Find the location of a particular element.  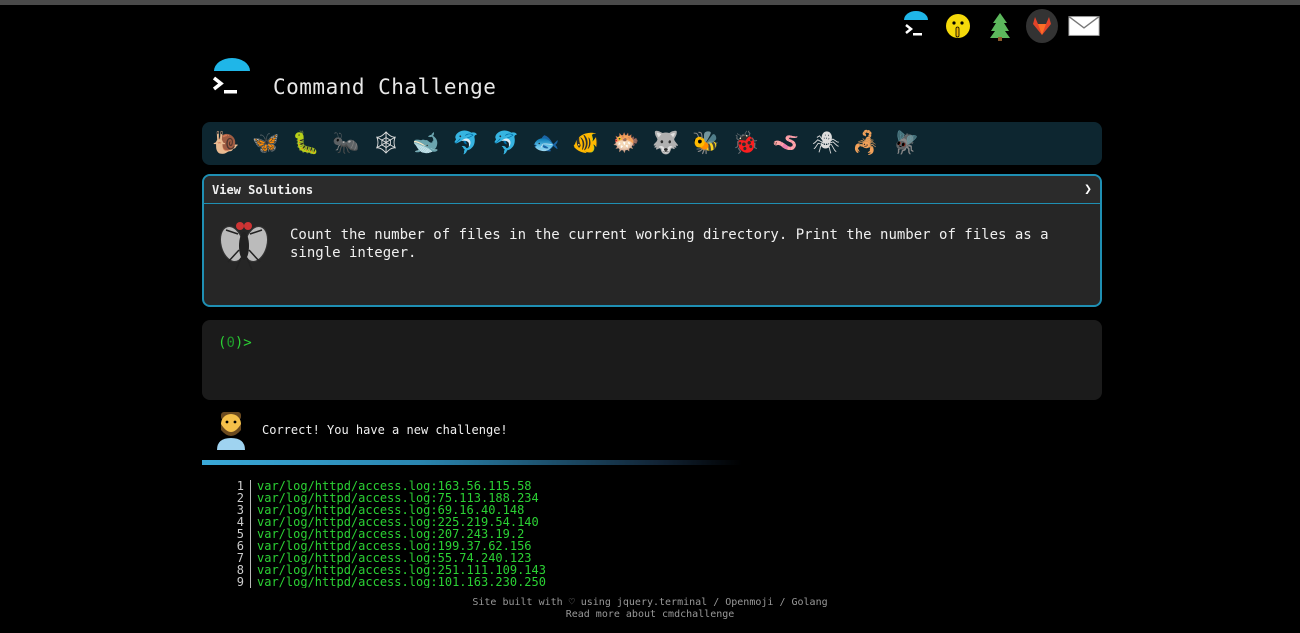

blowfish-icon: 🐡 is located at coordinates (626, 144).